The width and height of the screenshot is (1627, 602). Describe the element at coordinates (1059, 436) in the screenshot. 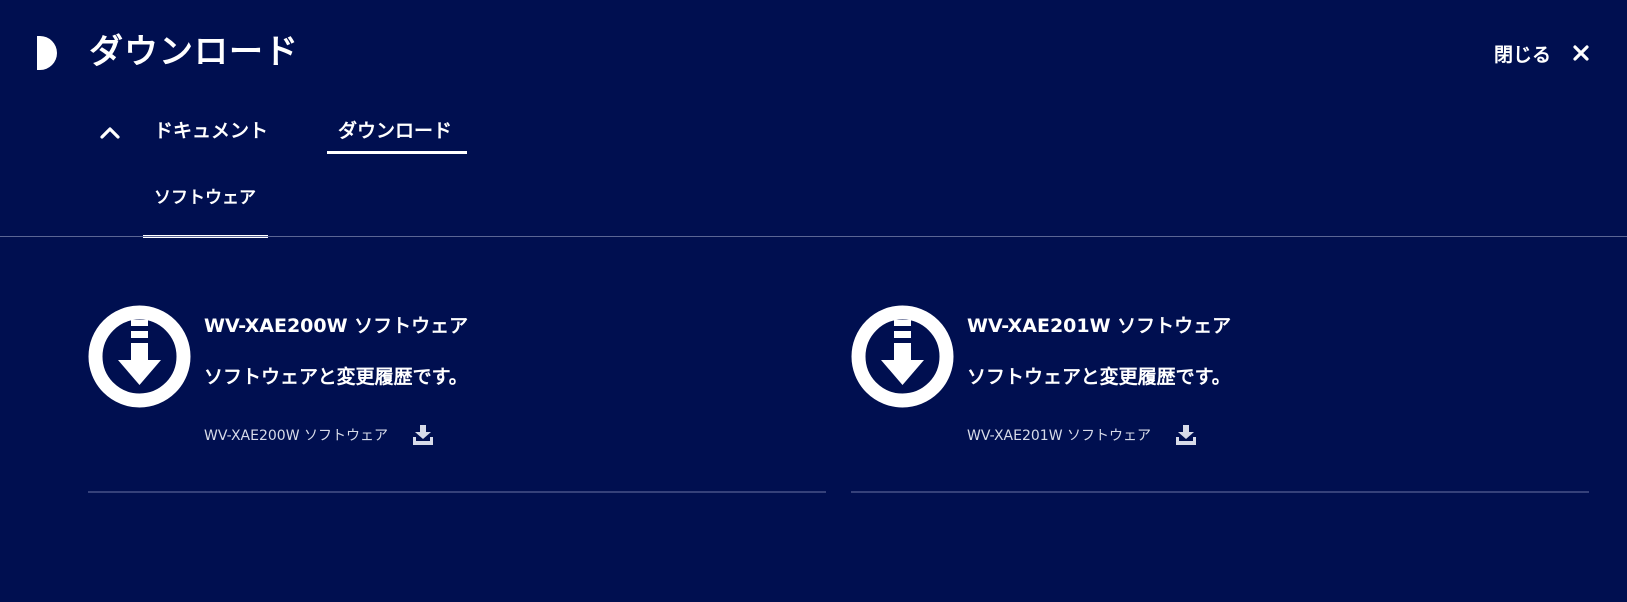

I see `download-link-label: WV-XAE201W ソフトウェア` at that location.